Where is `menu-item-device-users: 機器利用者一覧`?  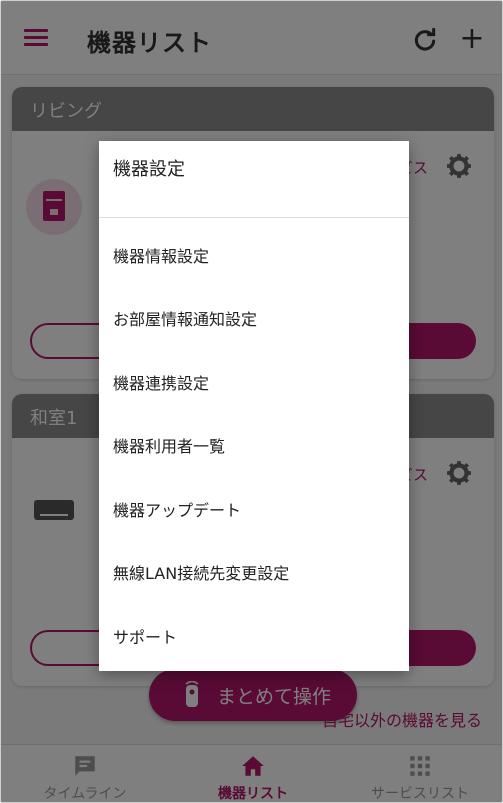
menu-item-device-users: 機器利用者一覧 is located at coordinates (254, 444).